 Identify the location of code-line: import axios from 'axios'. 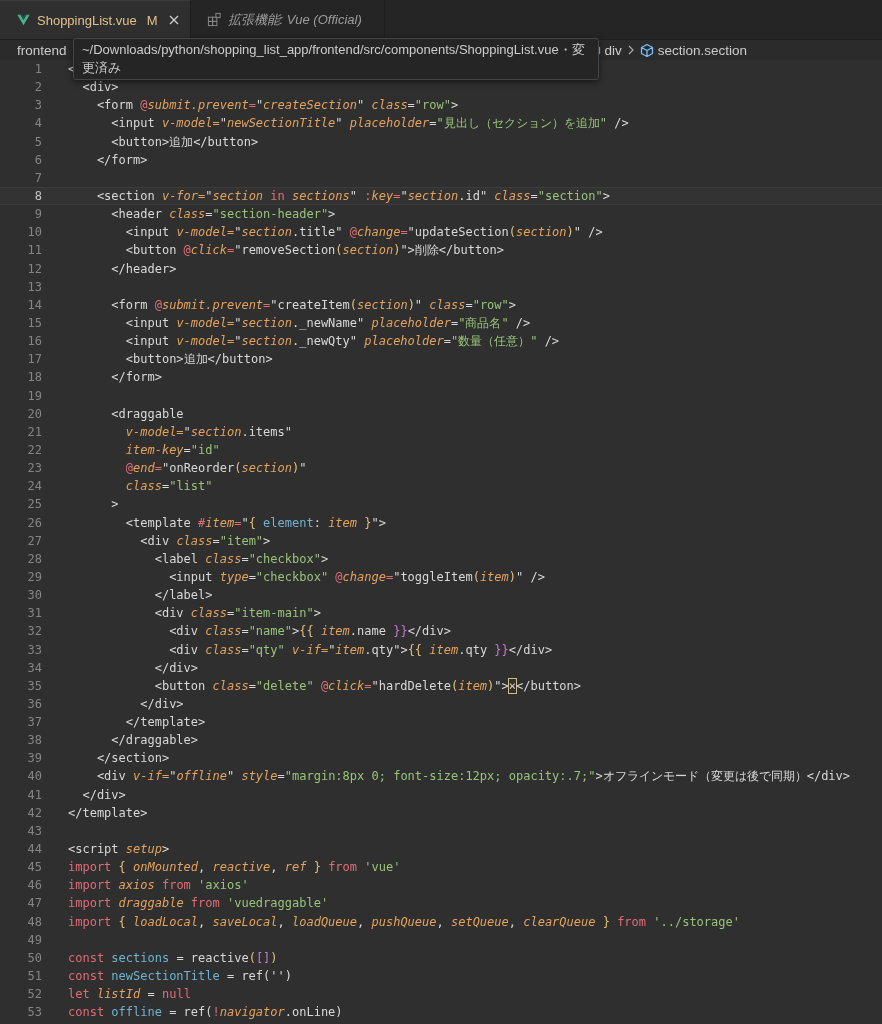
(158, 886).